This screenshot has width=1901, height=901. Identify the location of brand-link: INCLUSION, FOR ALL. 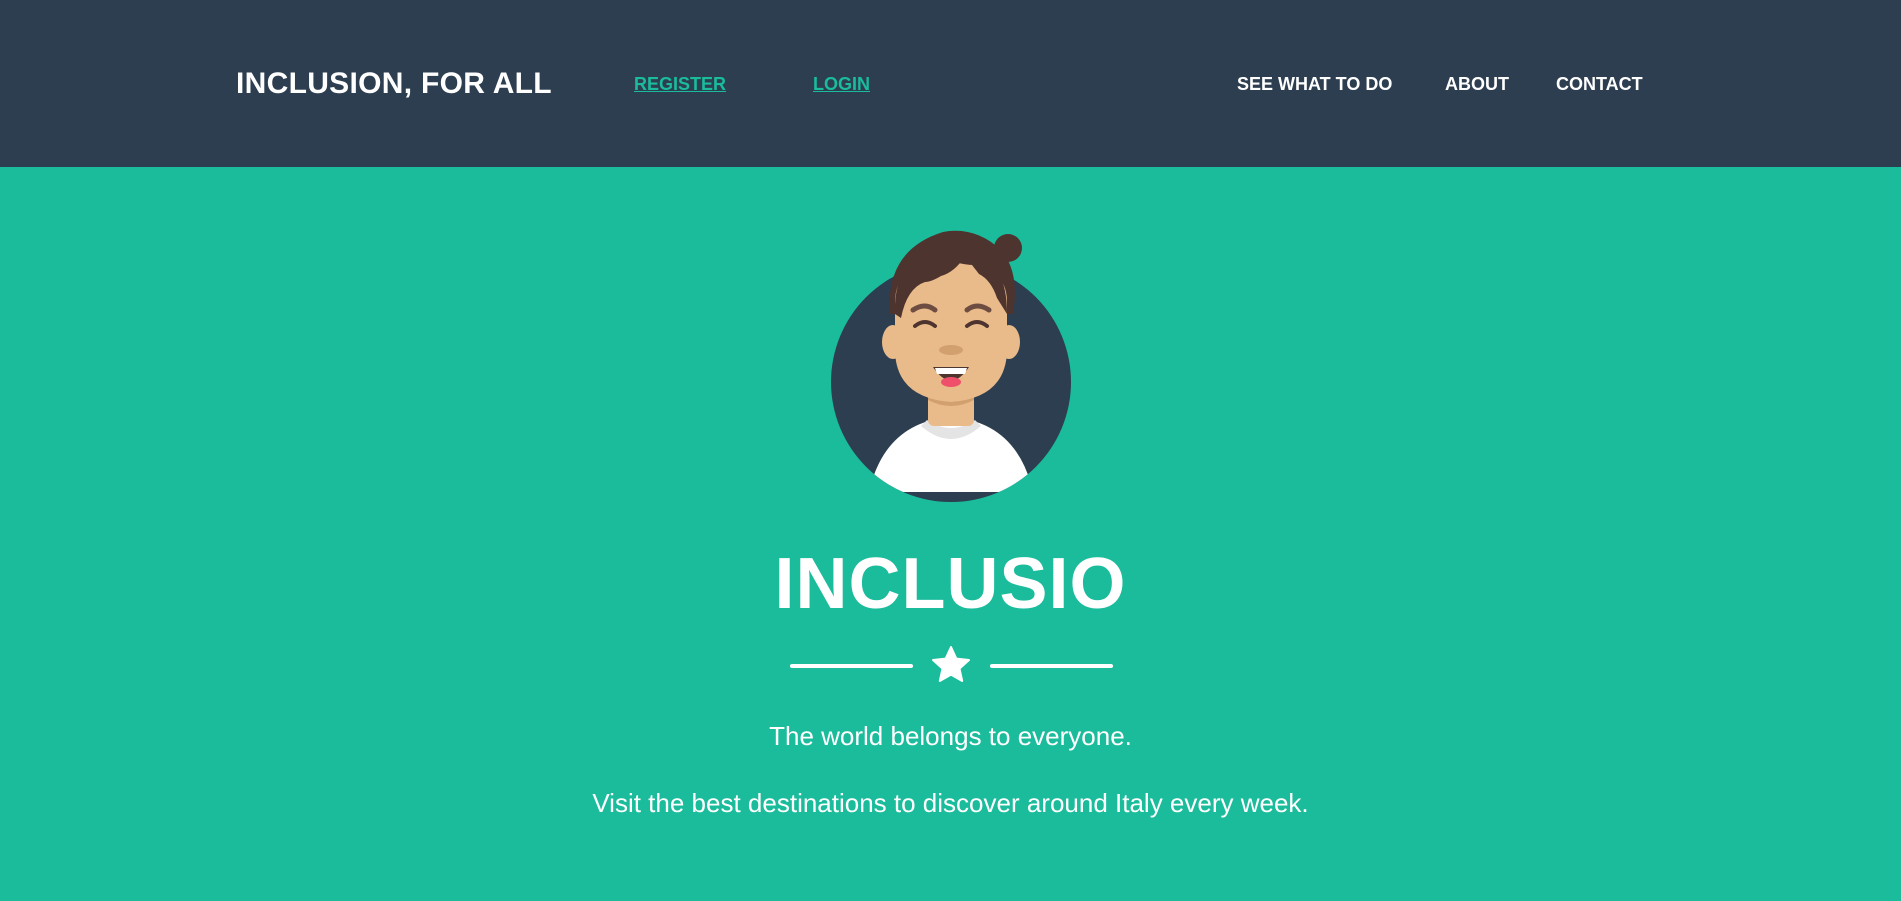
(394, 84).